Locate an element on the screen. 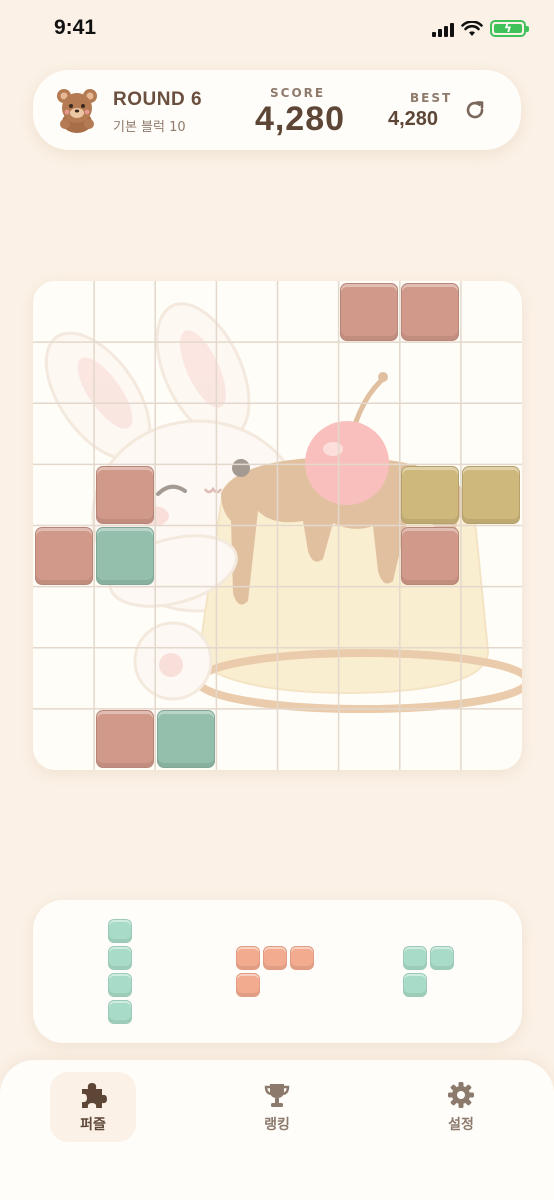 Image resolution: width=554 pixels, height=1200 pixels. bottom-nav: 퍼즐 랭킹 설정 is located at coordinates (277, 1130).